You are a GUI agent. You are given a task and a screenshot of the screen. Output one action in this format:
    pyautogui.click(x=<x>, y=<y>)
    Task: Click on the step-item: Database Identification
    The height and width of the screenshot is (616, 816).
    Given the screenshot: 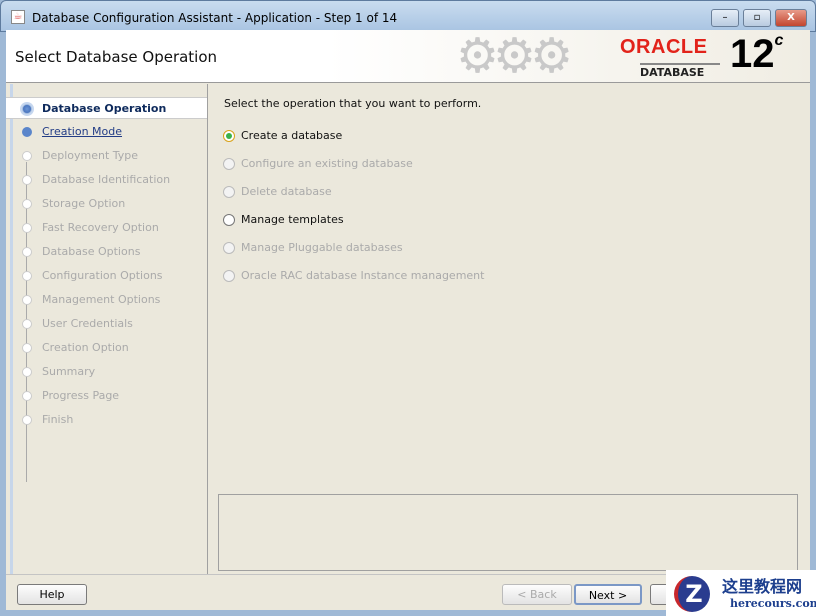 What is the action you would take?
    pyautogui.click(x=106, y=180)
    